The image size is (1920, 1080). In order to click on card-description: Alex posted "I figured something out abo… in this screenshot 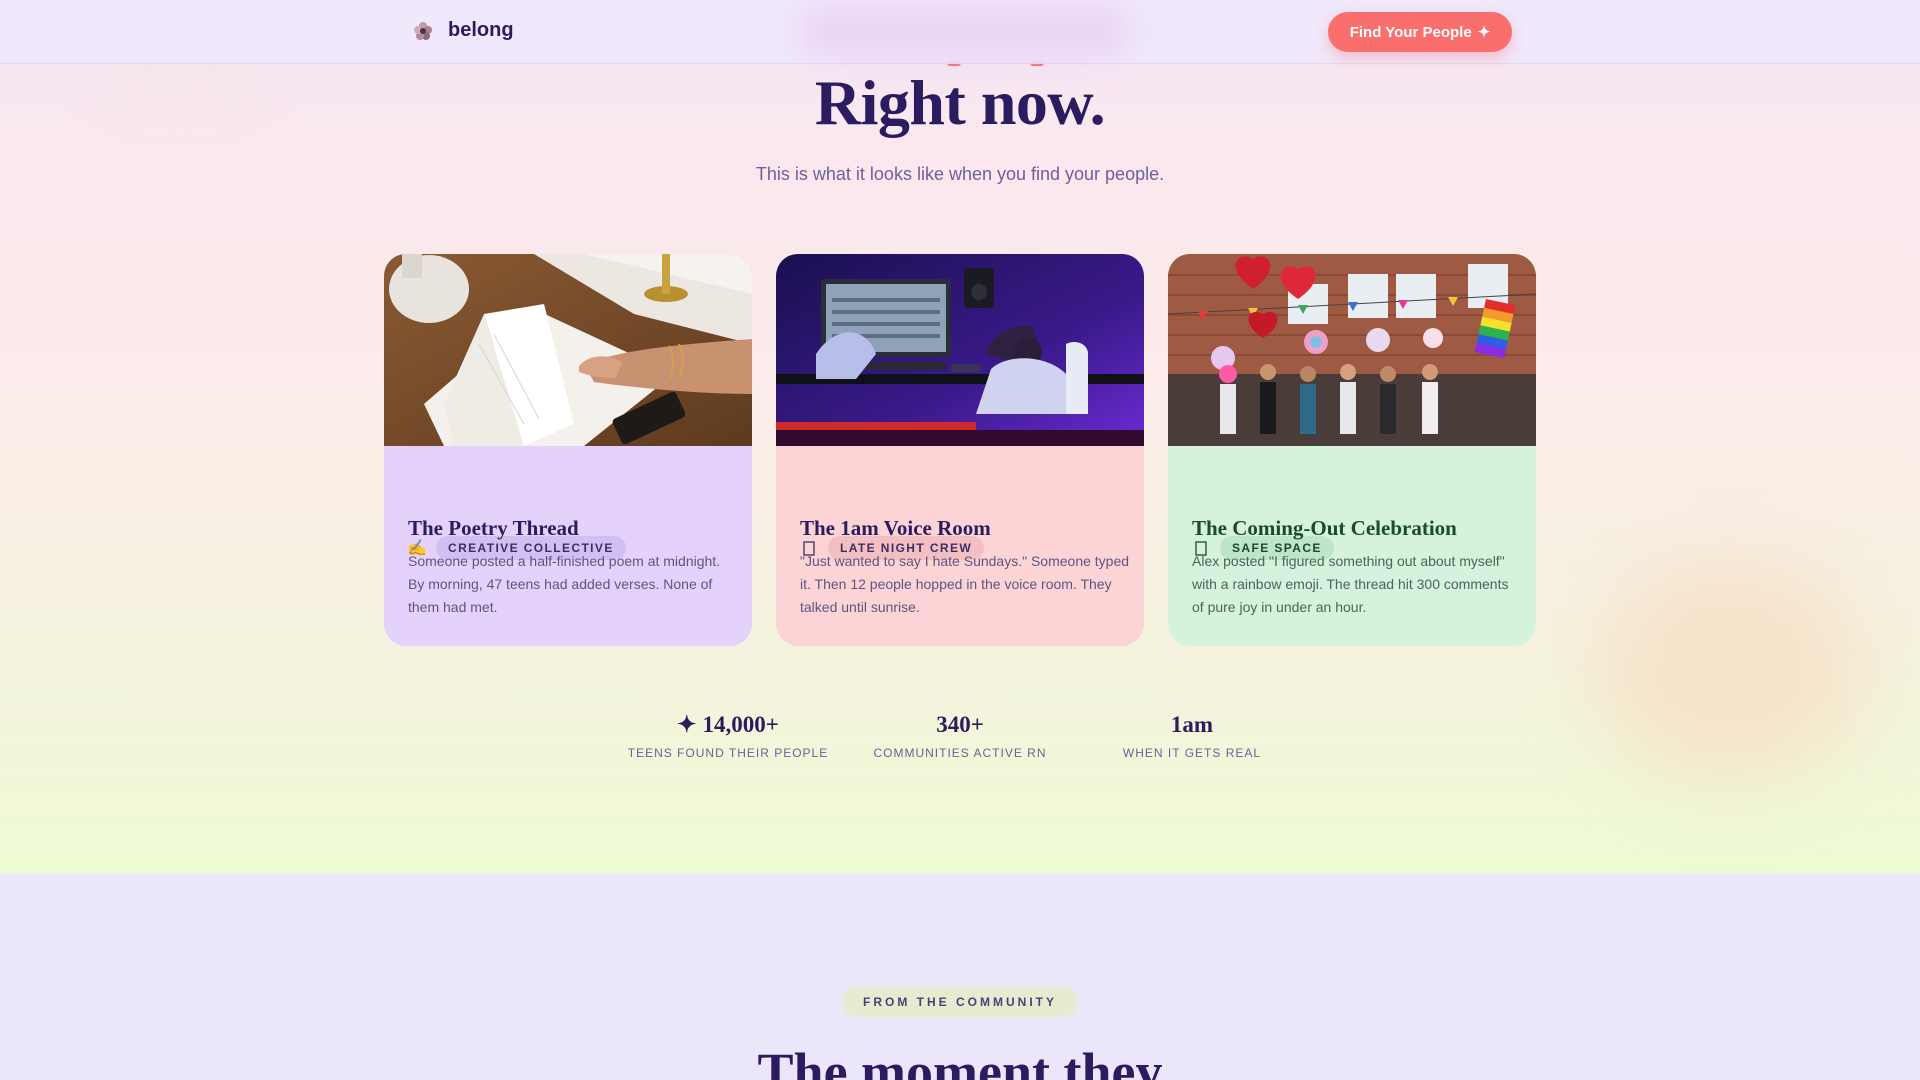, I will do `click(1350, 584)`.